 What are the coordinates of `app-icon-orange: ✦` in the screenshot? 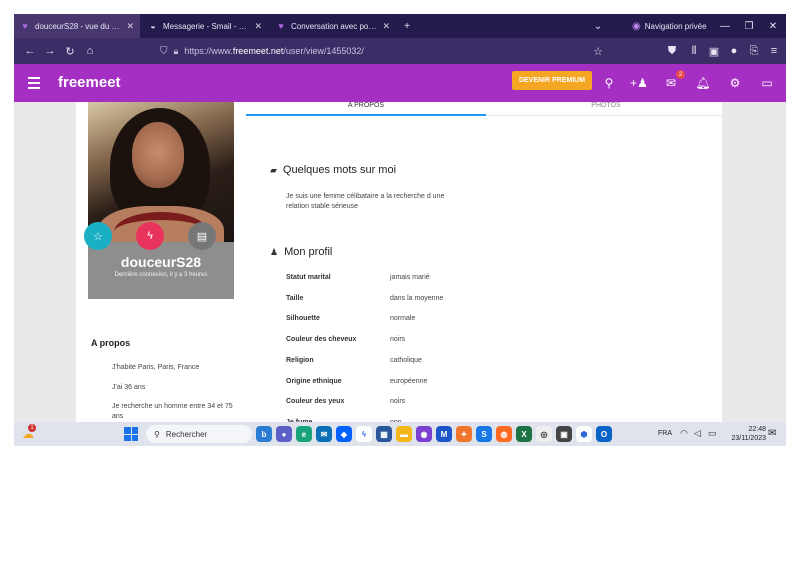 It's located at (464, 434).